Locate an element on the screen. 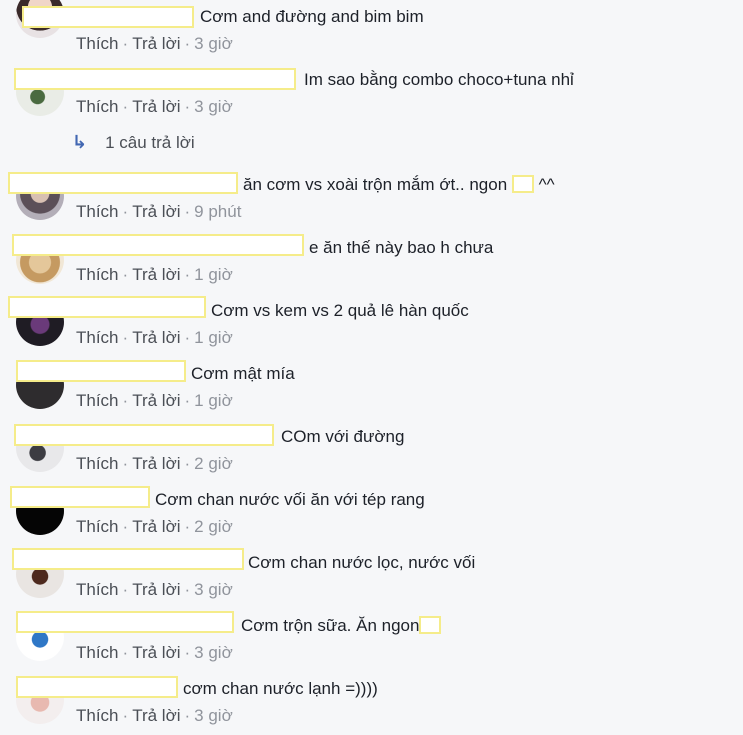 The height and width of the screenshot is (735, 743). comment-text: Cơm chan nước lọc, nước vối is located at coordinates (362, 562).